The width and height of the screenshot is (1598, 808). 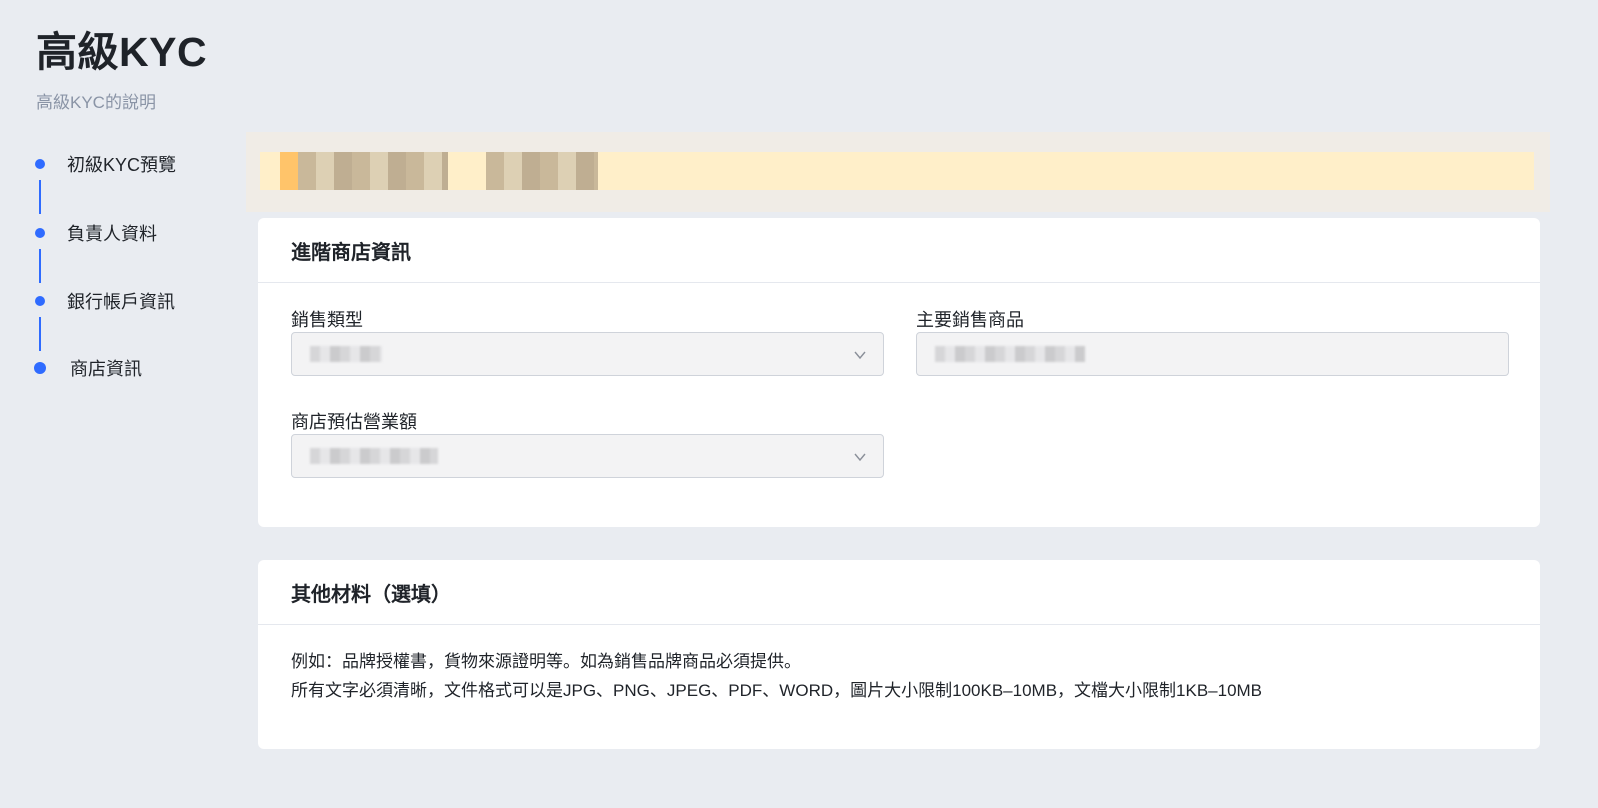 I want to click on estimated-revenue-select, so click(x=587, y=456).